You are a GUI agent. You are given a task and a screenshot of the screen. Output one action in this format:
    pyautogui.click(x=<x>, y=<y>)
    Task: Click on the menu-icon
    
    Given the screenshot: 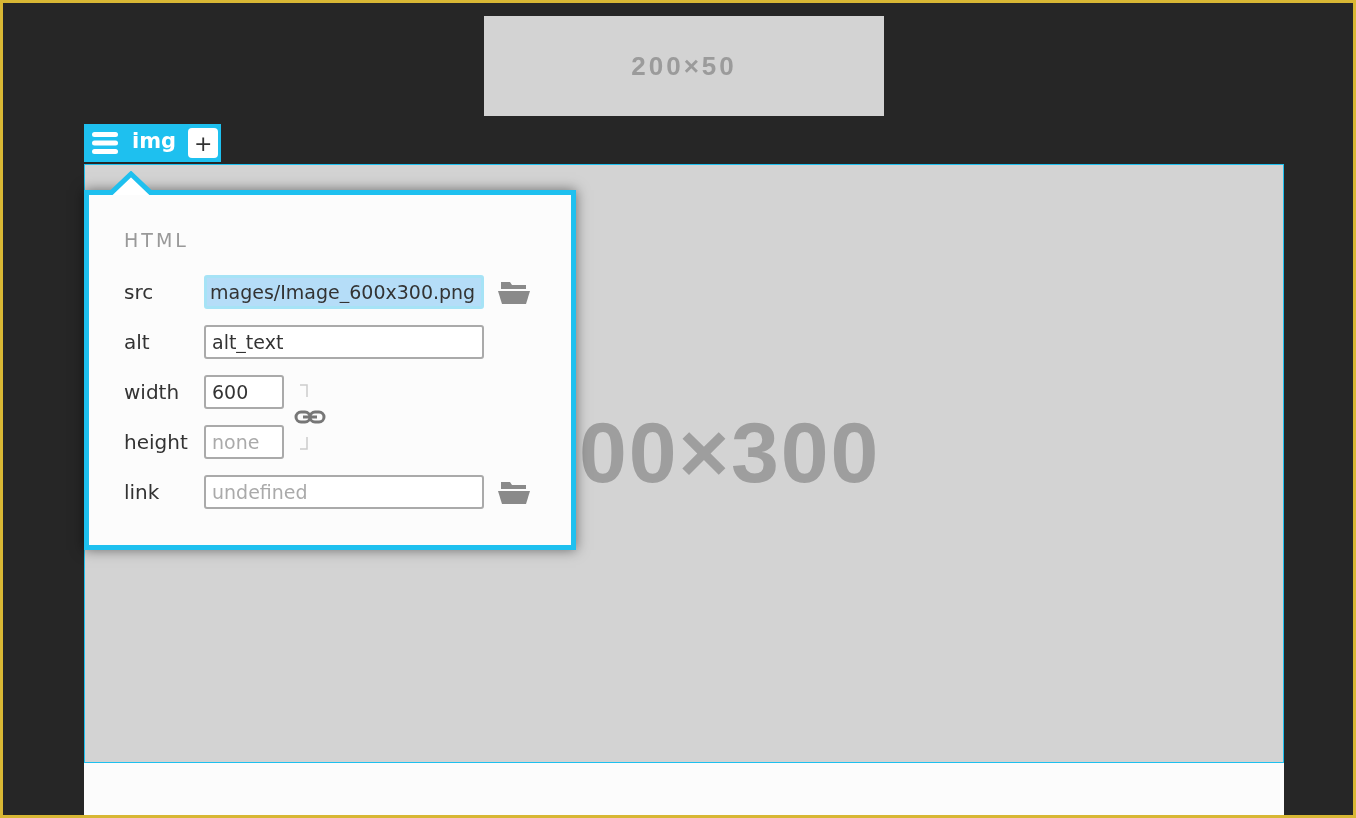 What is the action you would take?
    pyautogui.click(x=105, y=143)
    